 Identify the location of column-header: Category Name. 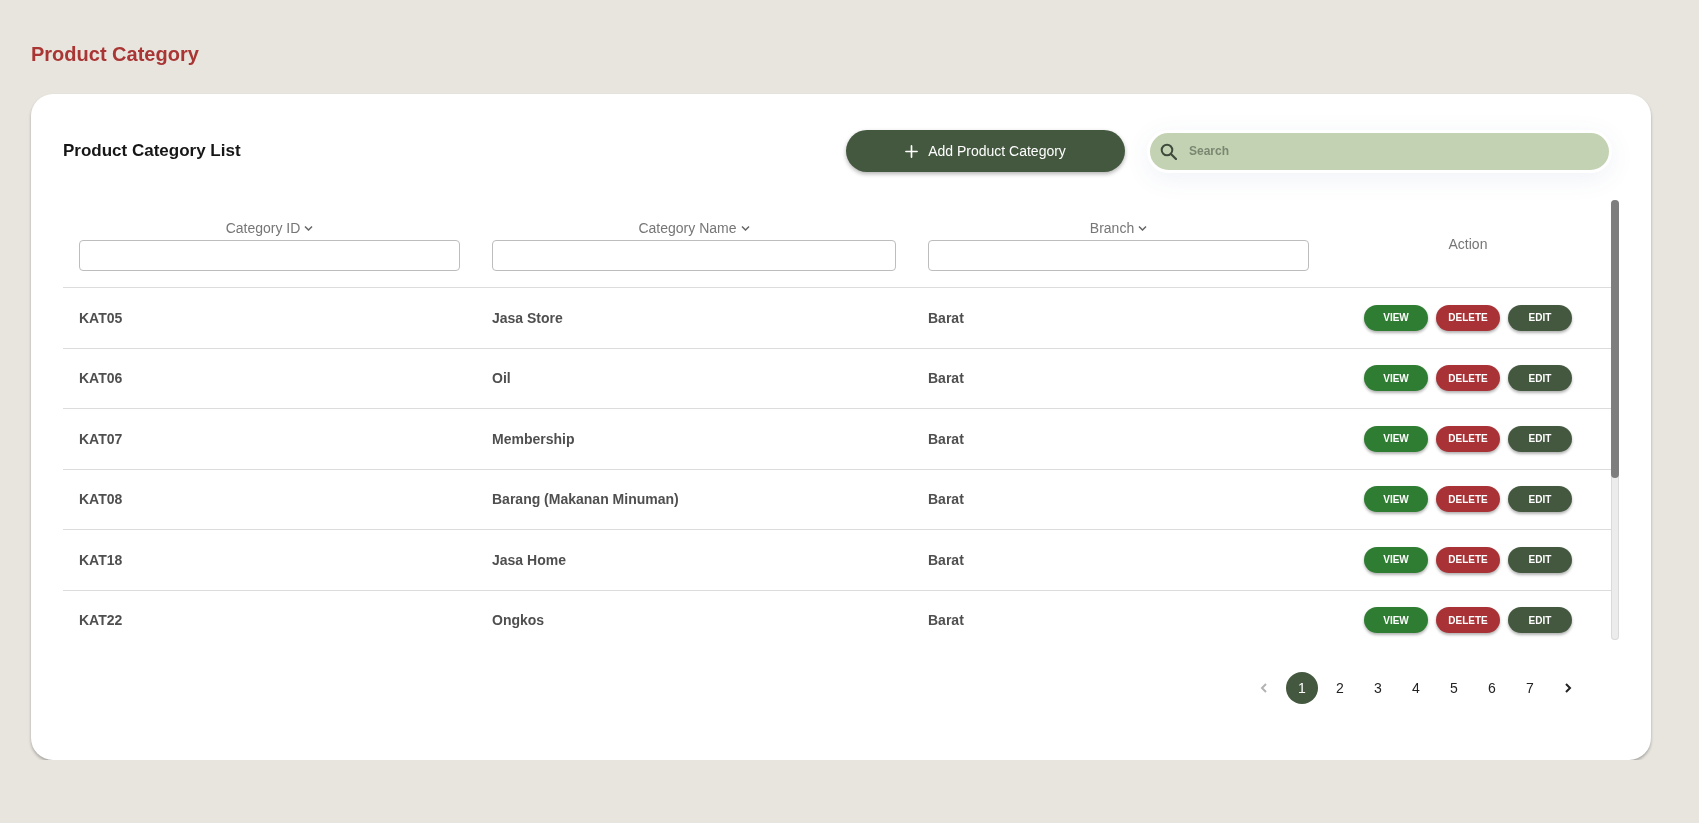
(687, 228).